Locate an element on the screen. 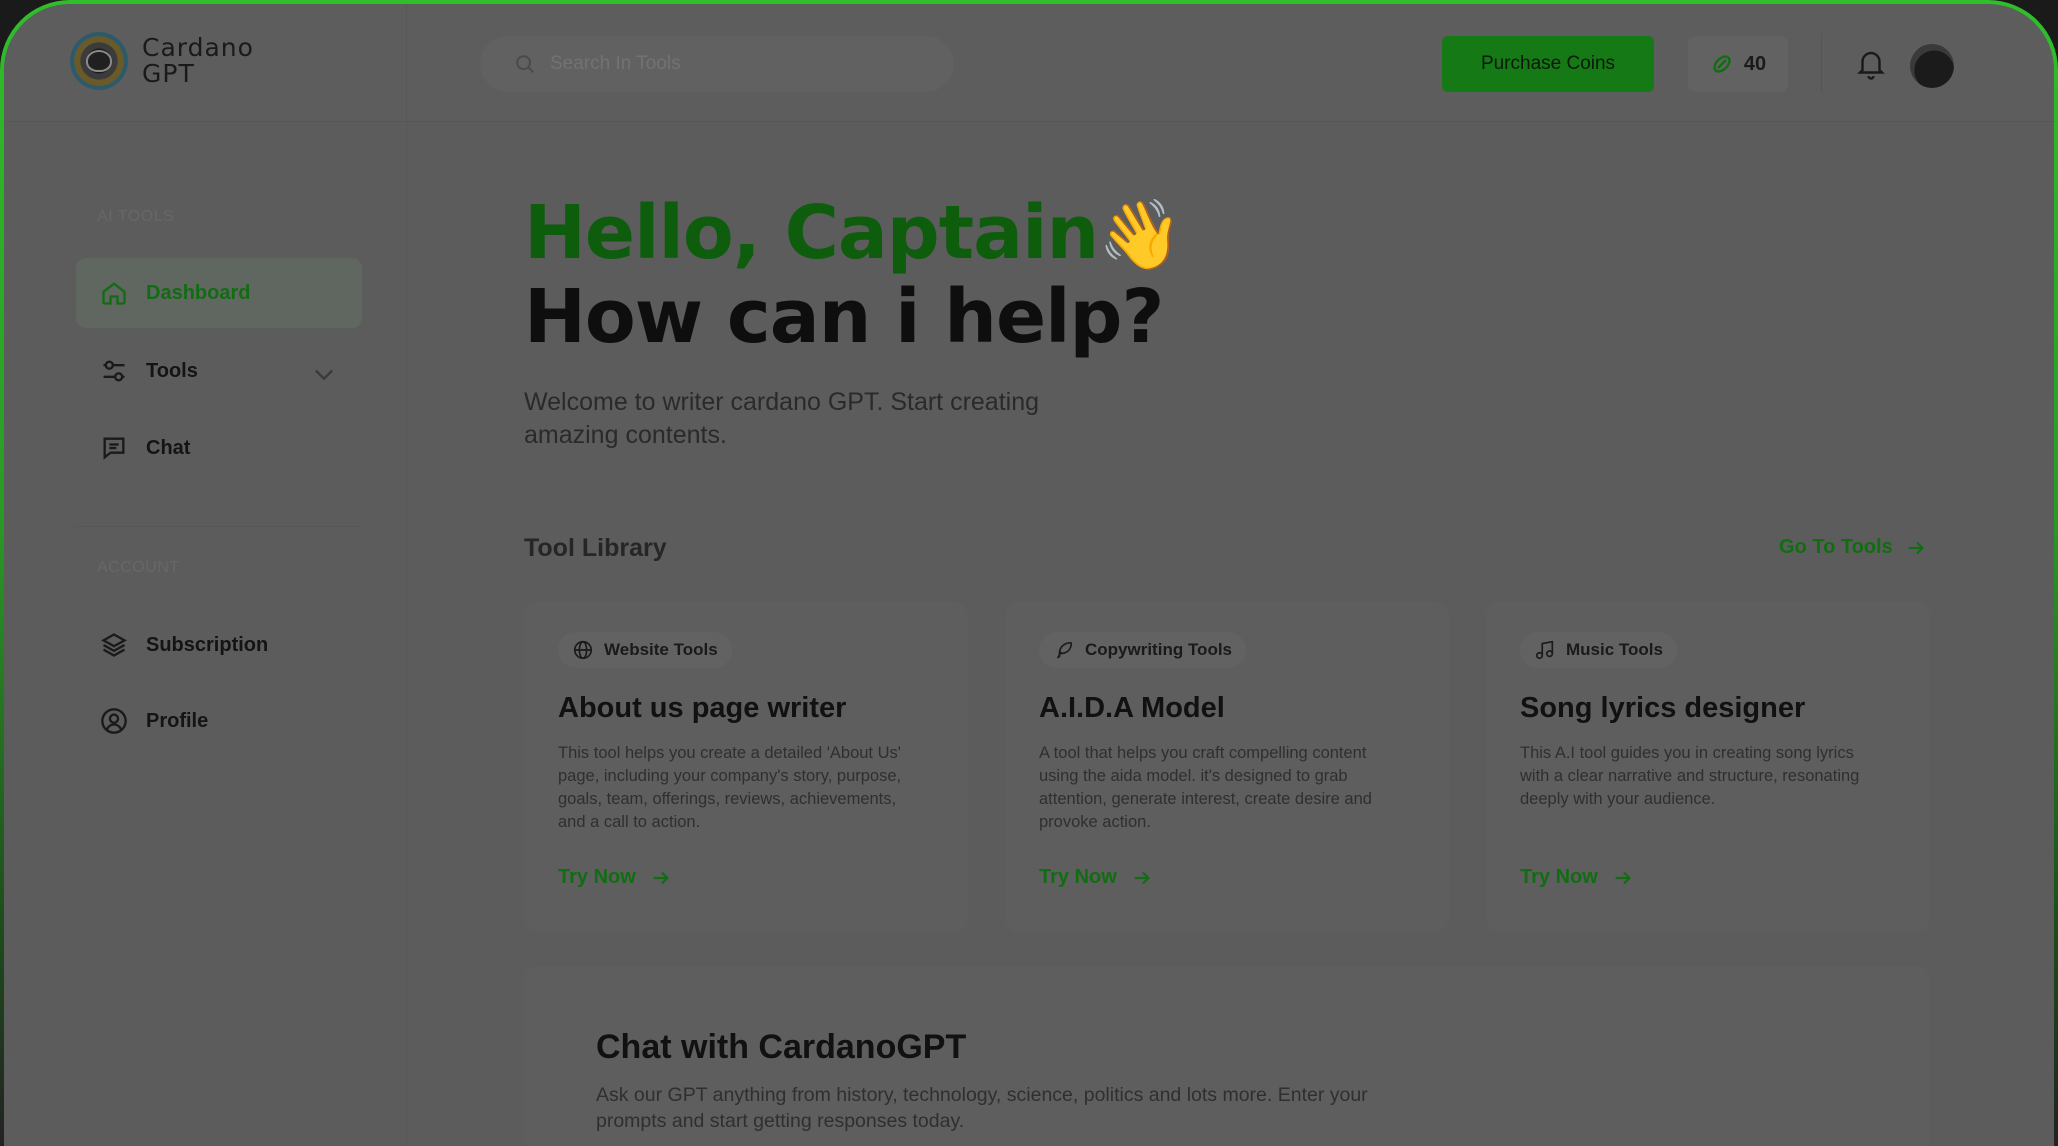  purchase-coins-button: Purchase Coins is located at coordinates (1548, 64).